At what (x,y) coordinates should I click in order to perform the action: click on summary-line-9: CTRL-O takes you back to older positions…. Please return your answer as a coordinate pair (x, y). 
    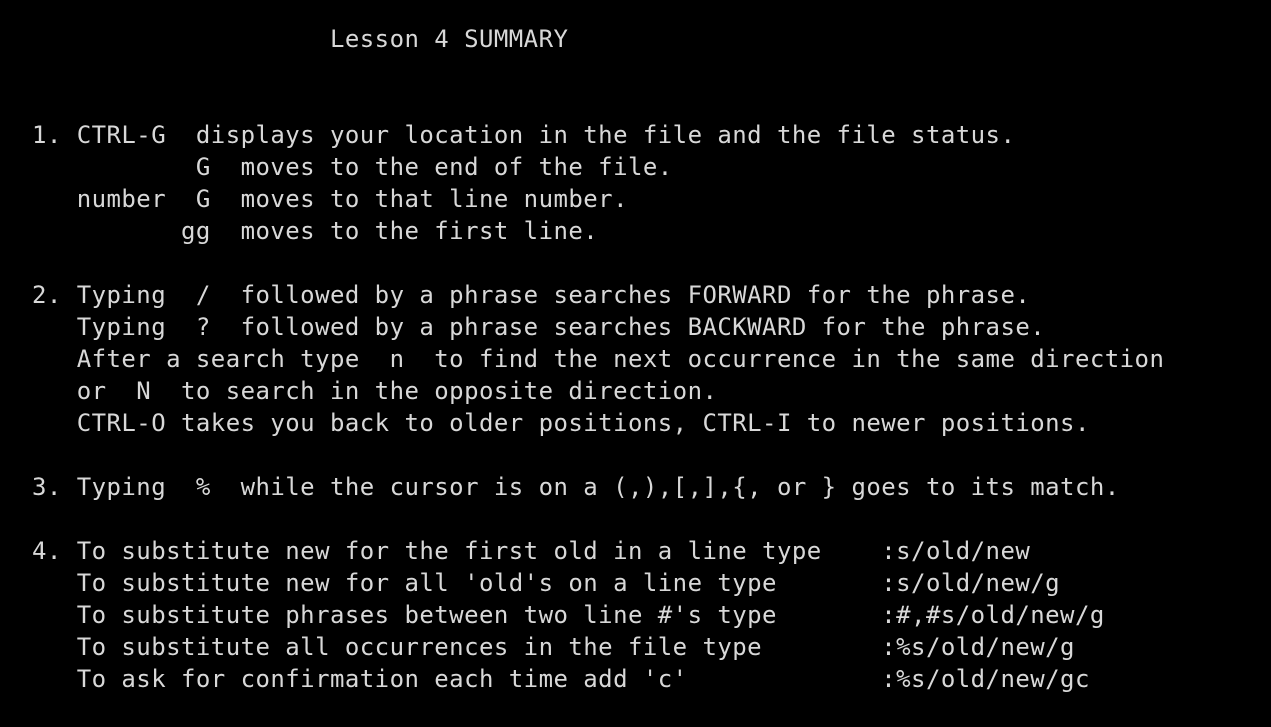
    Looking at the image, I should click on (561, 423).